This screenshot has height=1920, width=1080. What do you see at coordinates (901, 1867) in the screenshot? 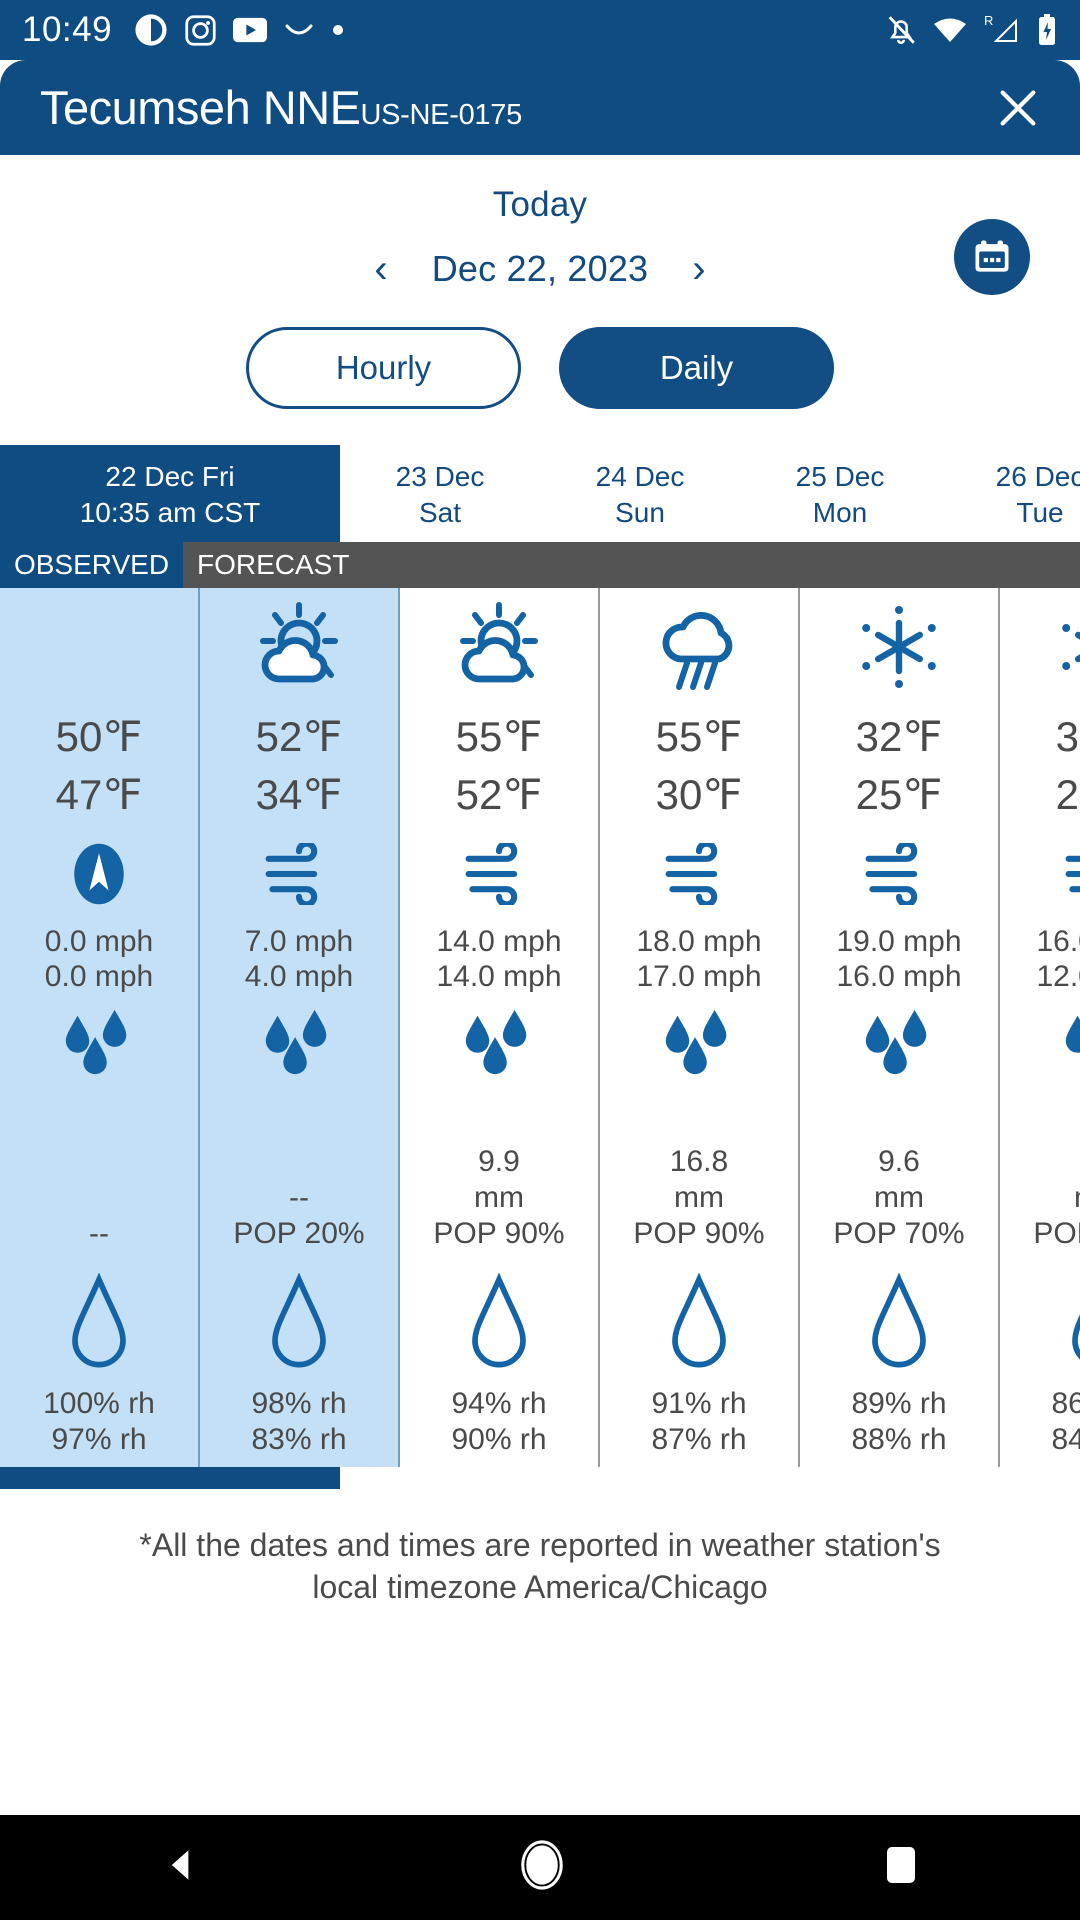
I see `recents-square-icon` at bounding box center [901, 1867].